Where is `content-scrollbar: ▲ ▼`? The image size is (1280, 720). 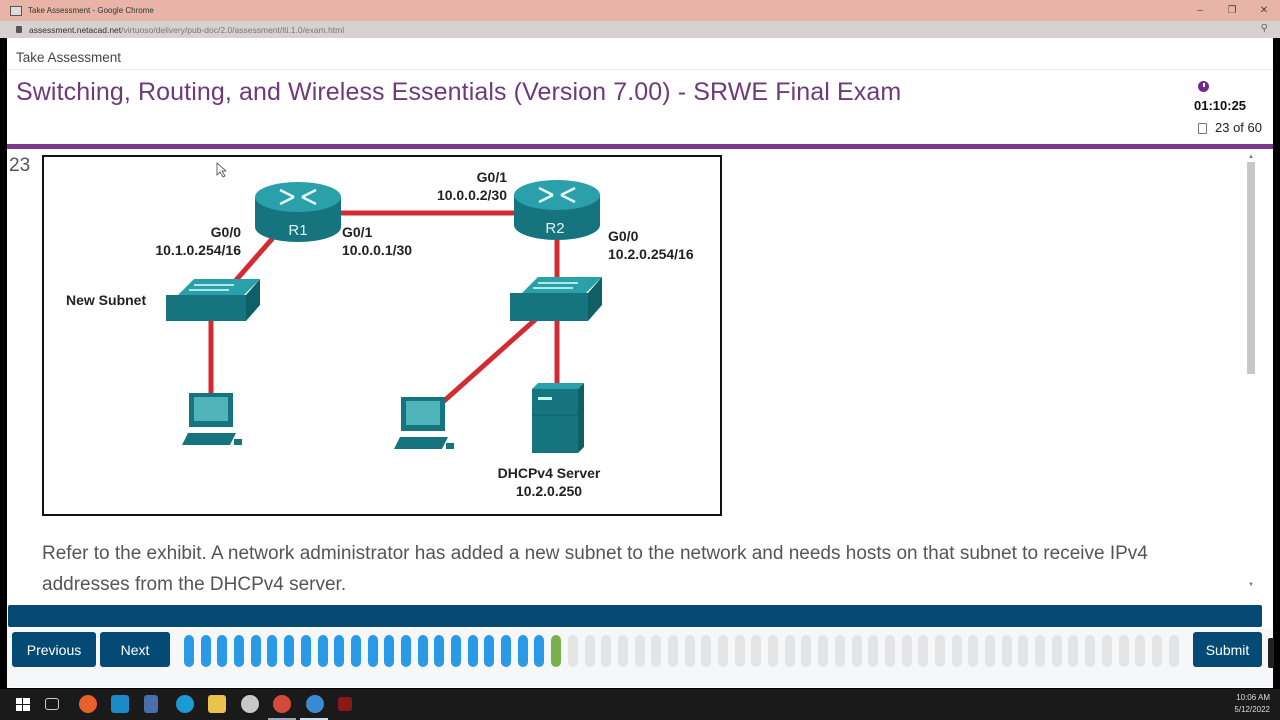 content-scrollbar: ▲ ▼ is located at coordinates (1251, 373).